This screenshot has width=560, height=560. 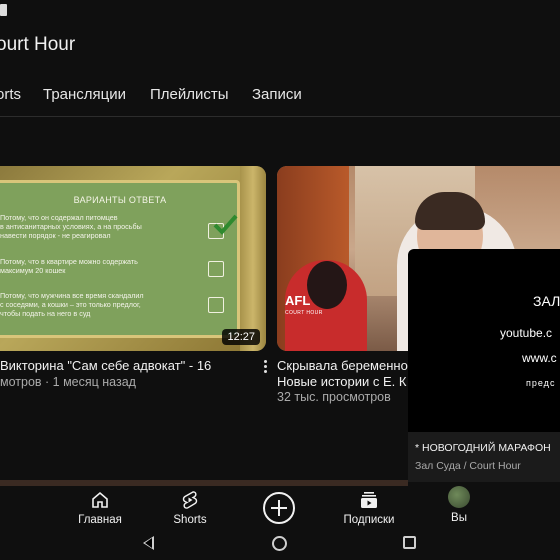 I want to click on status-icon, so click(x=3, y=10).